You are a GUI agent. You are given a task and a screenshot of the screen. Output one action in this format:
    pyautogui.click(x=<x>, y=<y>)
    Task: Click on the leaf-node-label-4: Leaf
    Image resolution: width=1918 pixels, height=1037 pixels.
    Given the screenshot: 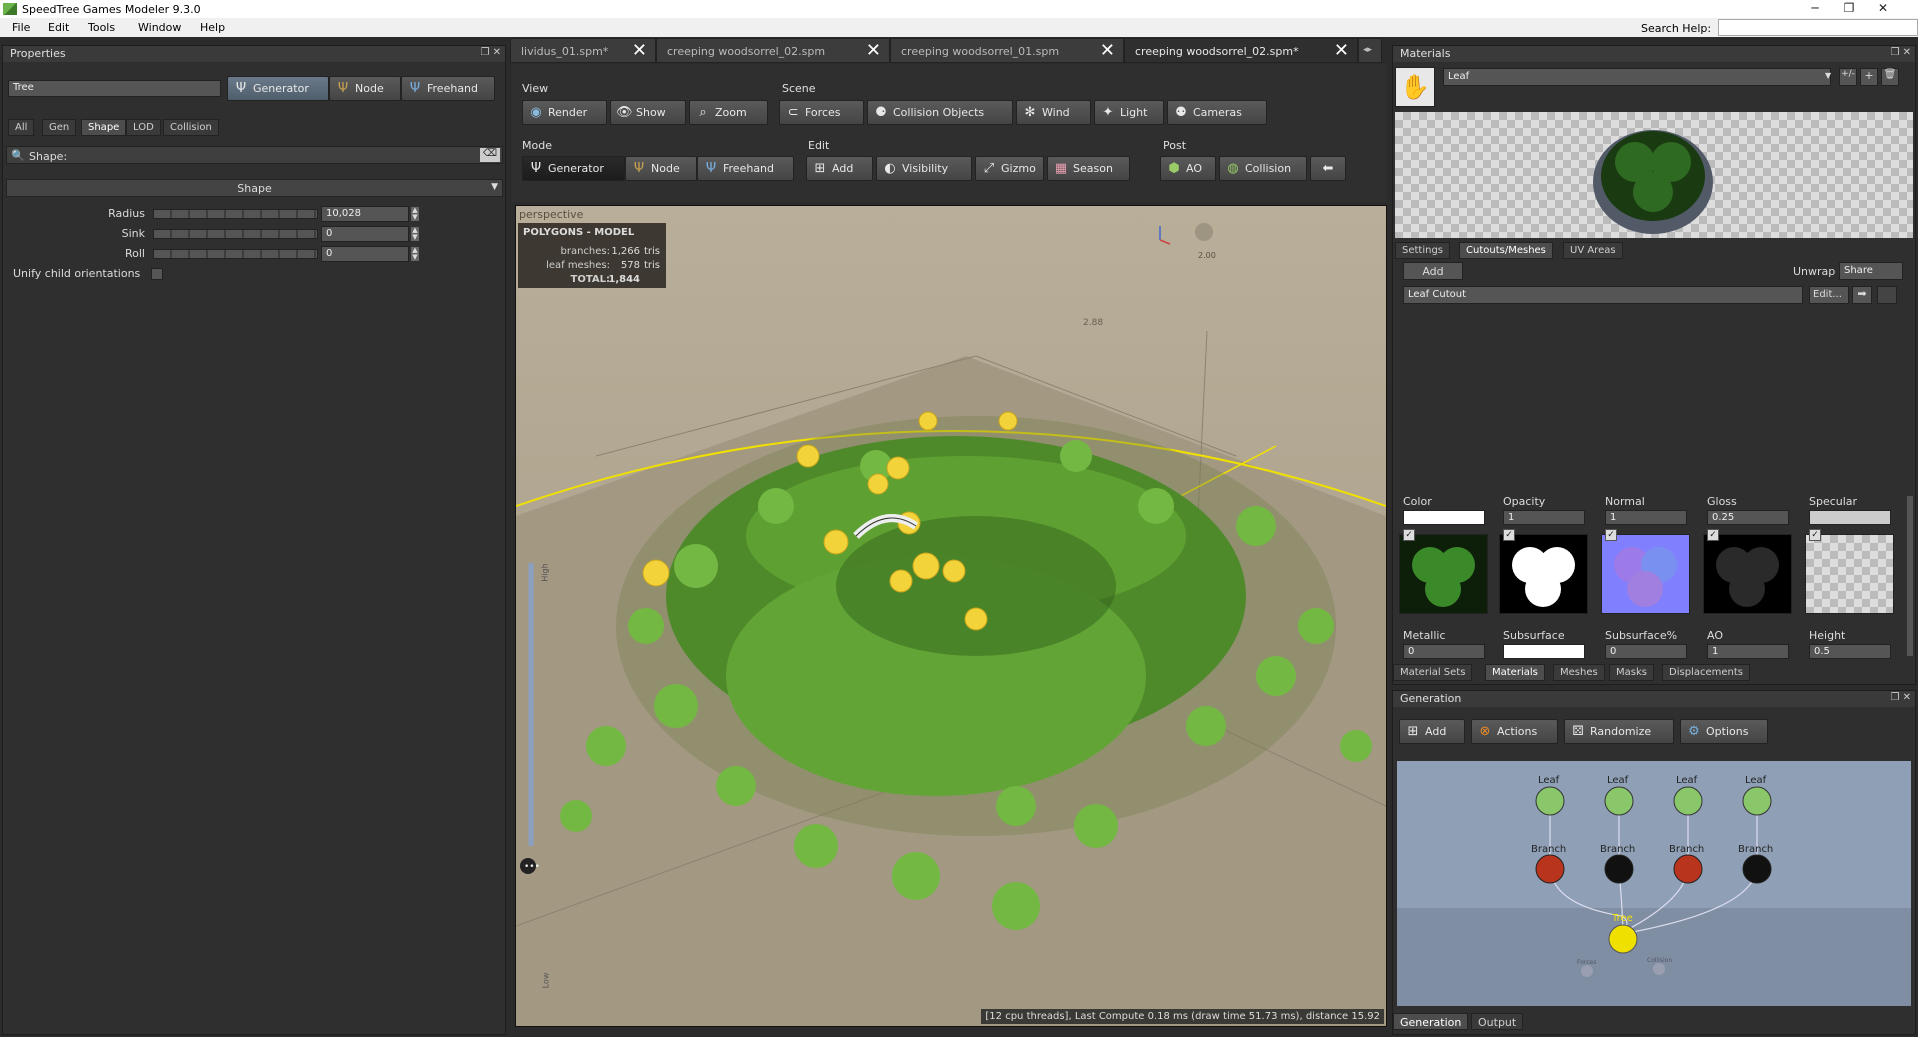 What is the action you would take?
    pyautogui.click(x=1755, y=780)
    